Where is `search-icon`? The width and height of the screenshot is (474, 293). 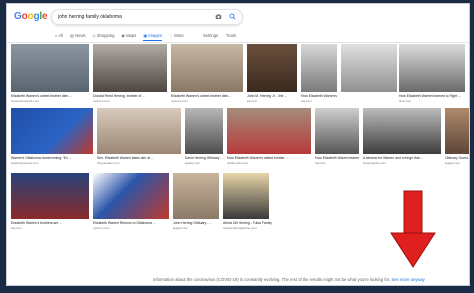 search-icon is located at coordinates (232, 16).